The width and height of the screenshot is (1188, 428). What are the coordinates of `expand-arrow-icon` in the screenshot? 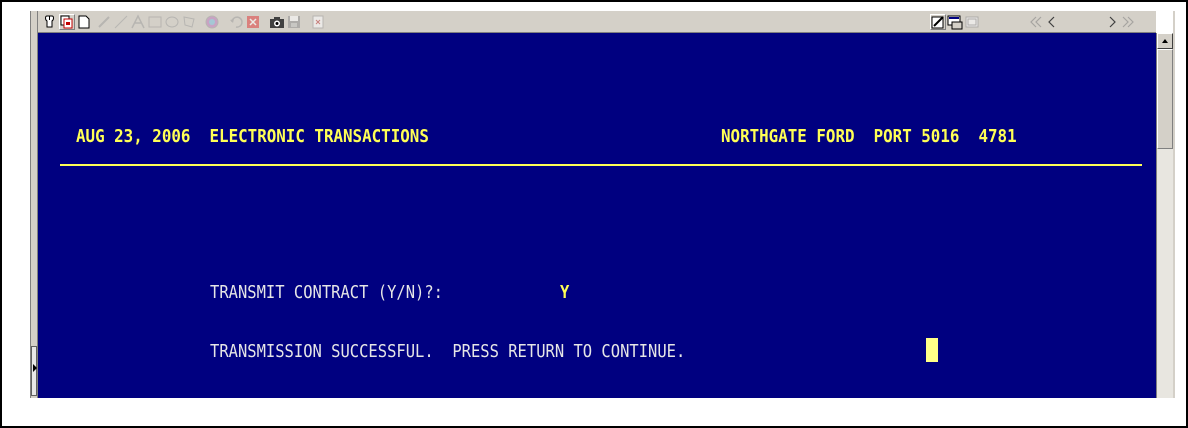 It's located at (35, 368).